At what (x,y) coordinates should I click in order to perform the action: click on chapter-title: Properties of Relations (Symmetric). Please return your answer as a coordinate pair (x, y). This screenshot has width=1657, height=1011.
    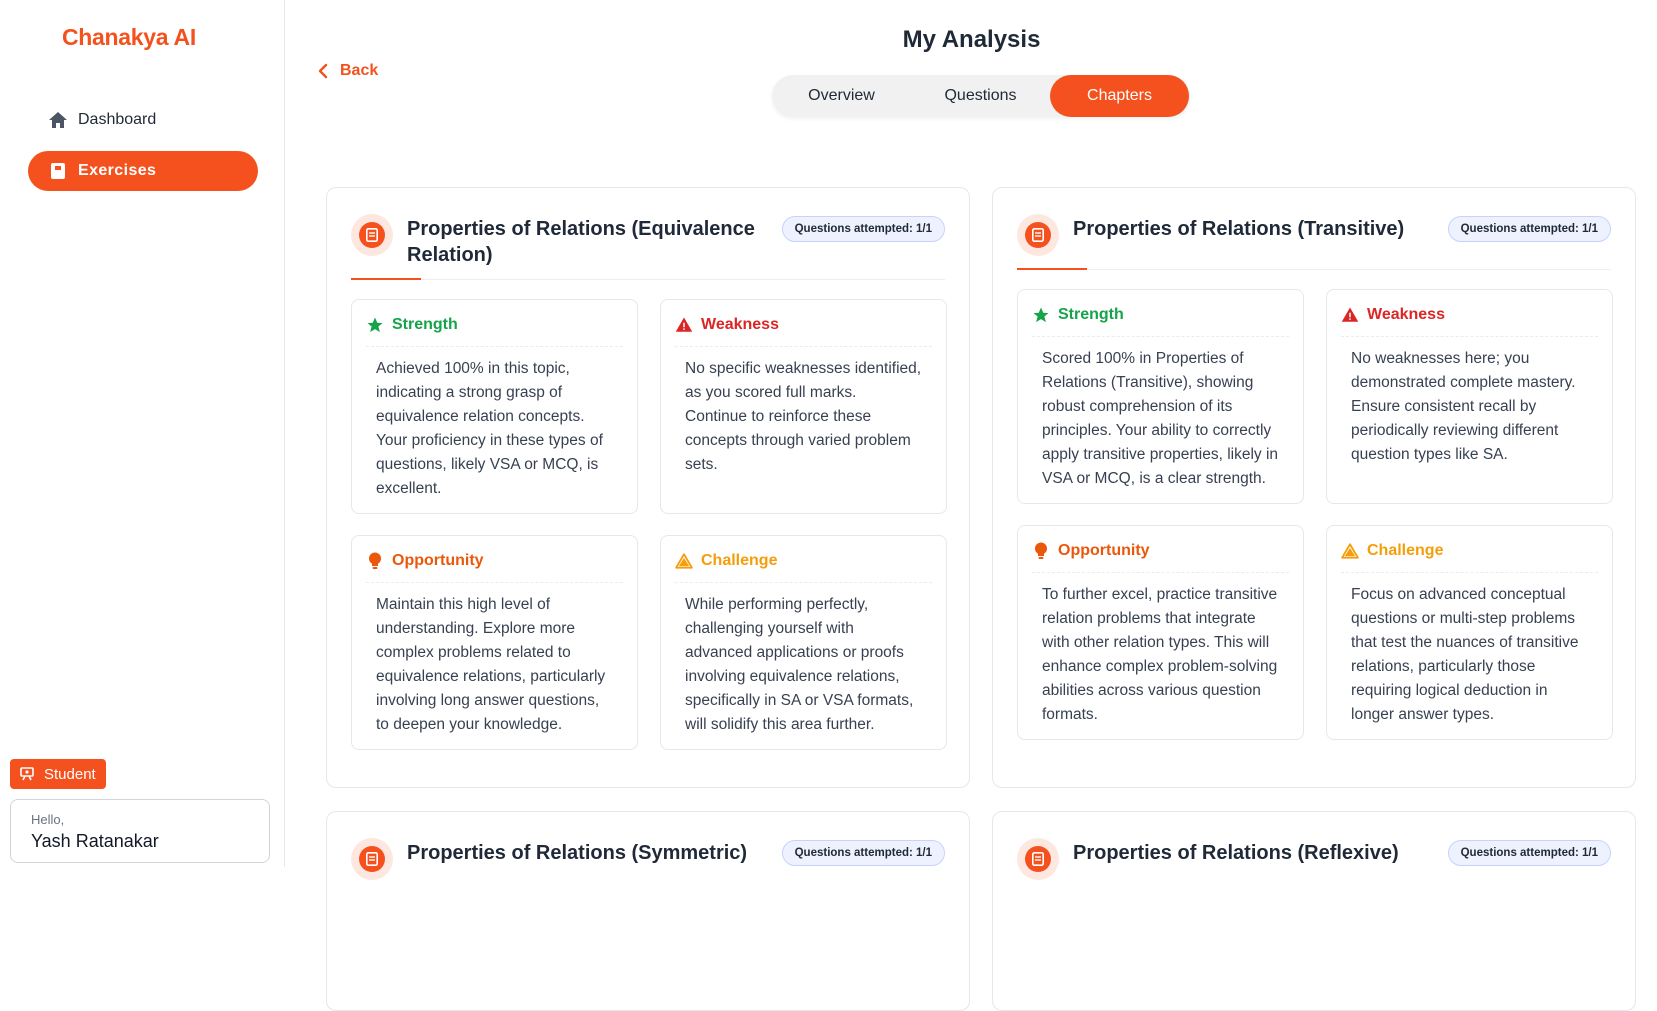
    Looking at the image, I should click on (577, 853).